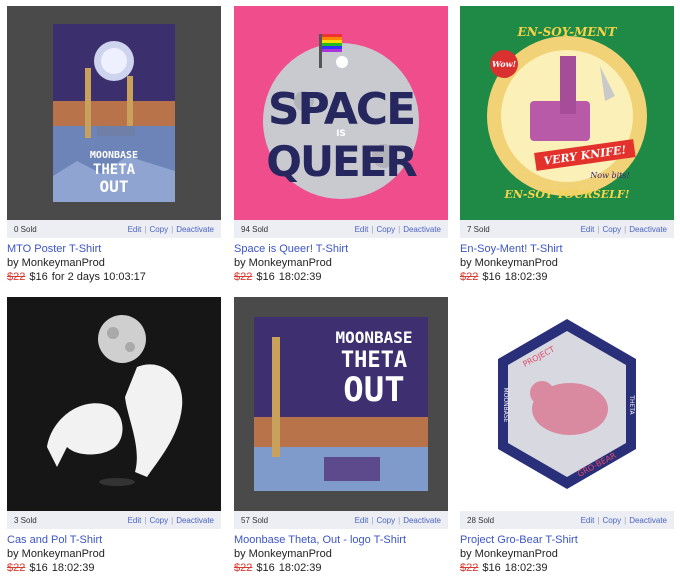  What do you see at coordinates (341, 109) in the screenshot?
I see `art-word-space: SPACE` at bounding box center [341, 109].